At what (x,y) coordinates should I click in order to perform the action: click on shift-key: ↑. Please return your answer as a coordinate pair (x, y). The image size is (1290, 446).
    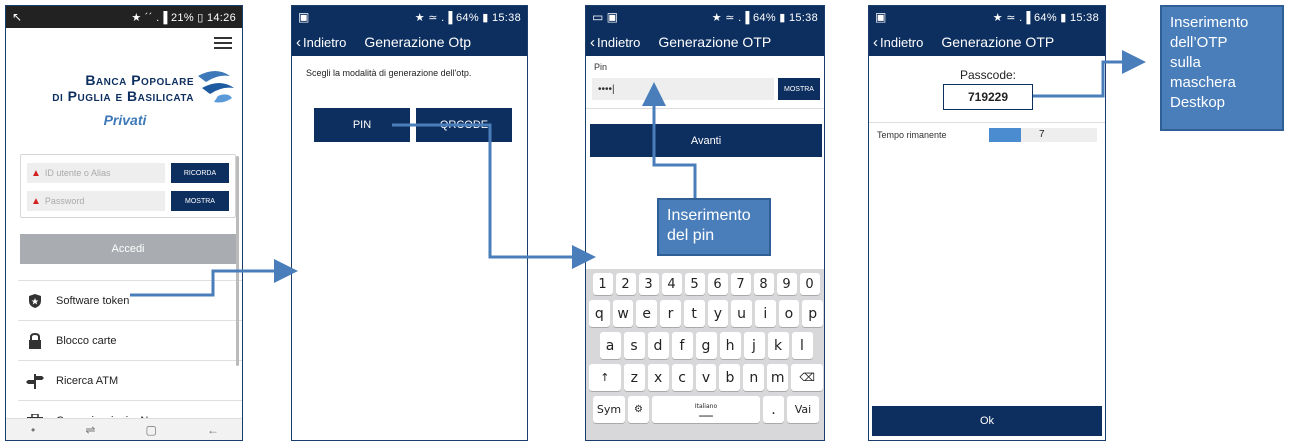
    Looking at the image, I should click on (604, 377).